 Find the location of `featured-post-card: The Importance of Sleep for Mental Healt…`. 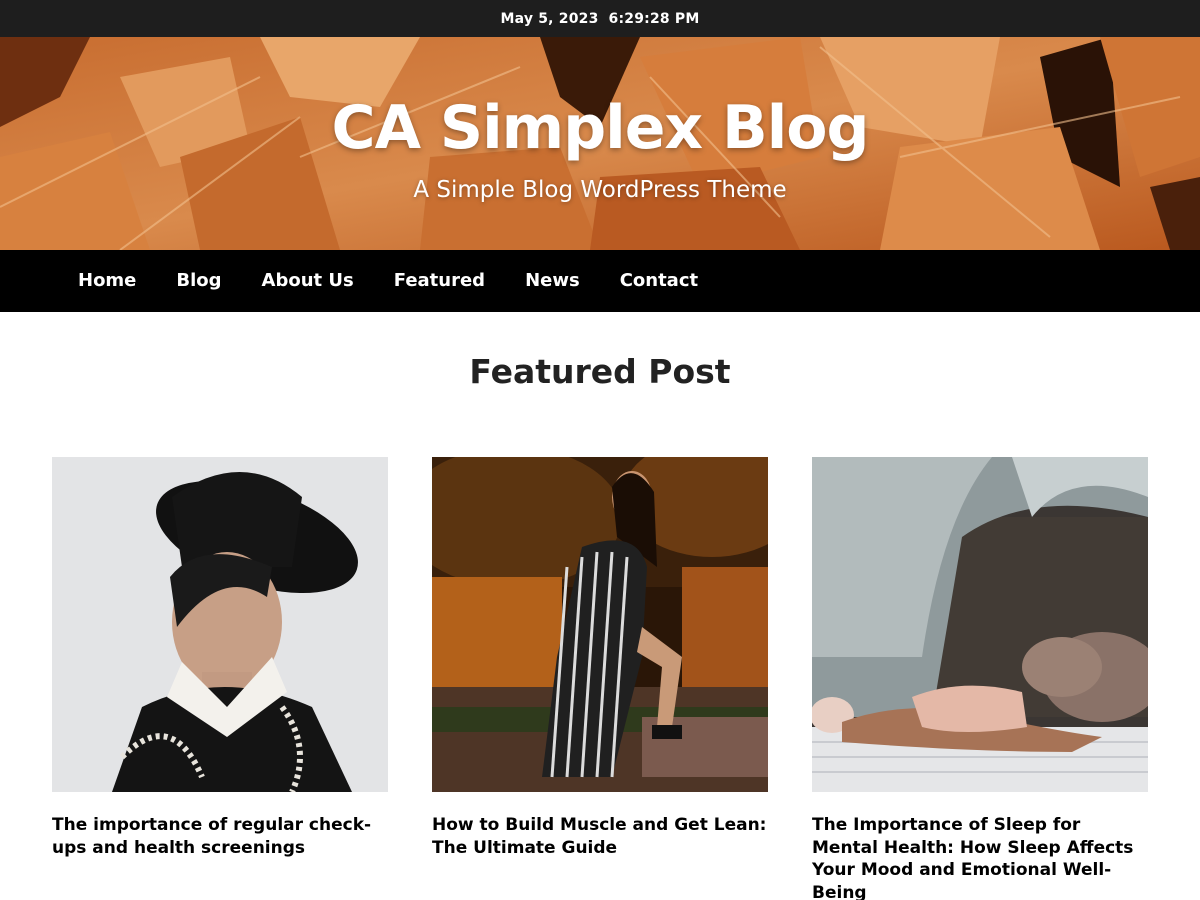

featured-post-card: The Importance of Sleep for Mental Healt… is located at coordinates (980, 678).